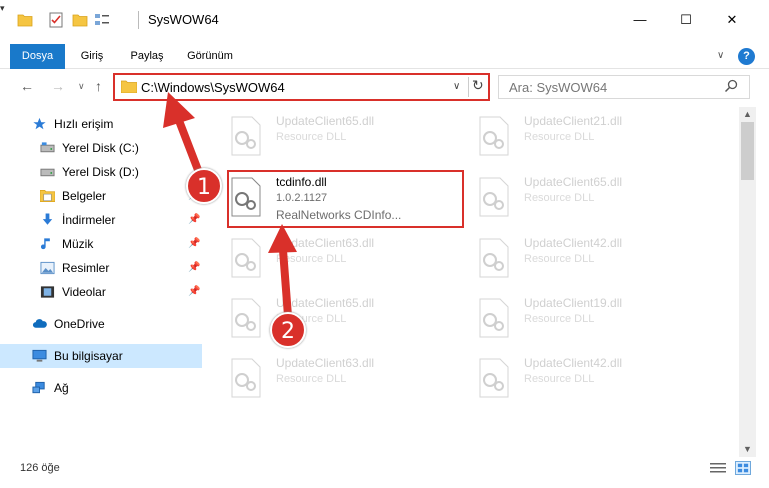 The height and width of the screenshot is (488, 769). I want to click on file-item: UpdateClient19.dll Resource DLL, so click(584, 316).